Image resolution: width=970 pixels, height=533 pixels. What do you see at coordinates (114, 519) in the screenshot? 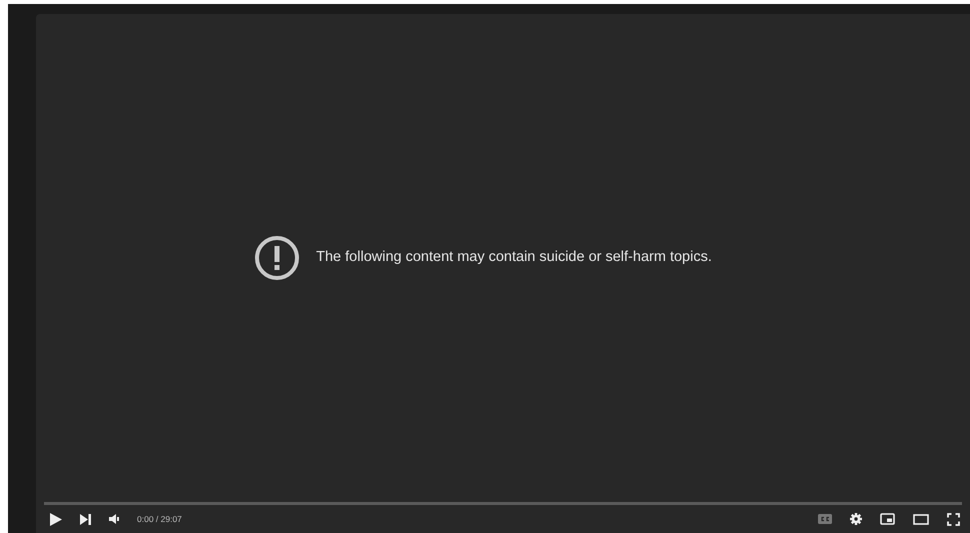
I see `volume-button` at bounding box center [114, 519].